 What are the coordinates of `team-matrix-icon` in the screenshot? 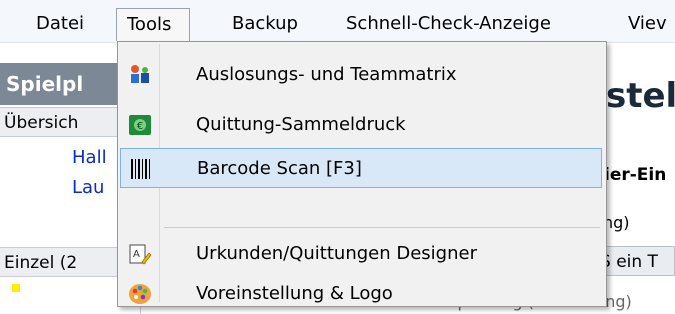 It's located at (140, 74).